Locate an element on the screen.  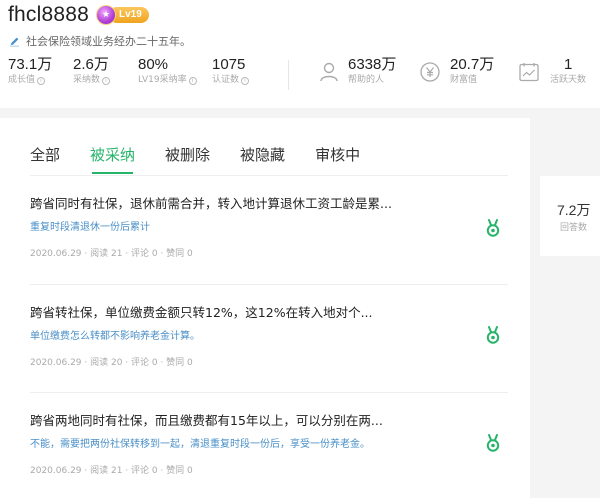
tab-divider is located at coordinates (269, 175).